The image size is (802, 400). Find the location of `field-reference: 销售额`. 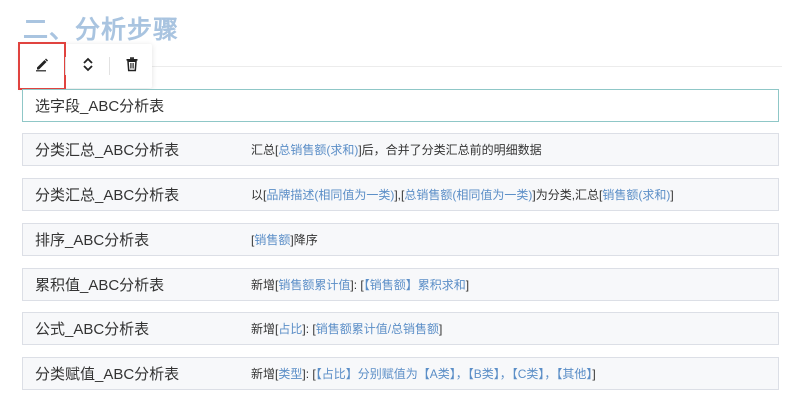

field-reference: 销售额 is located at coordinates (272, 240).